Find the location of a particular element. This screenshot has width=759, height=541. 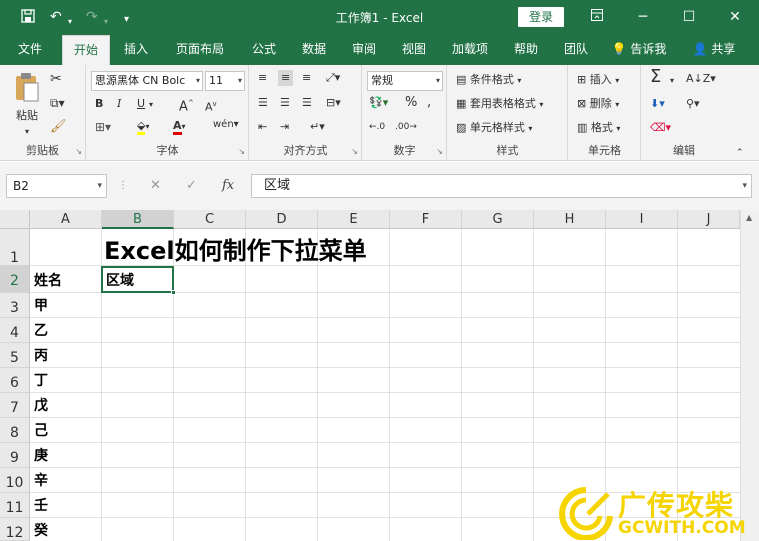

align-middle-icon: ≡ is located at coordinates (286, 78).